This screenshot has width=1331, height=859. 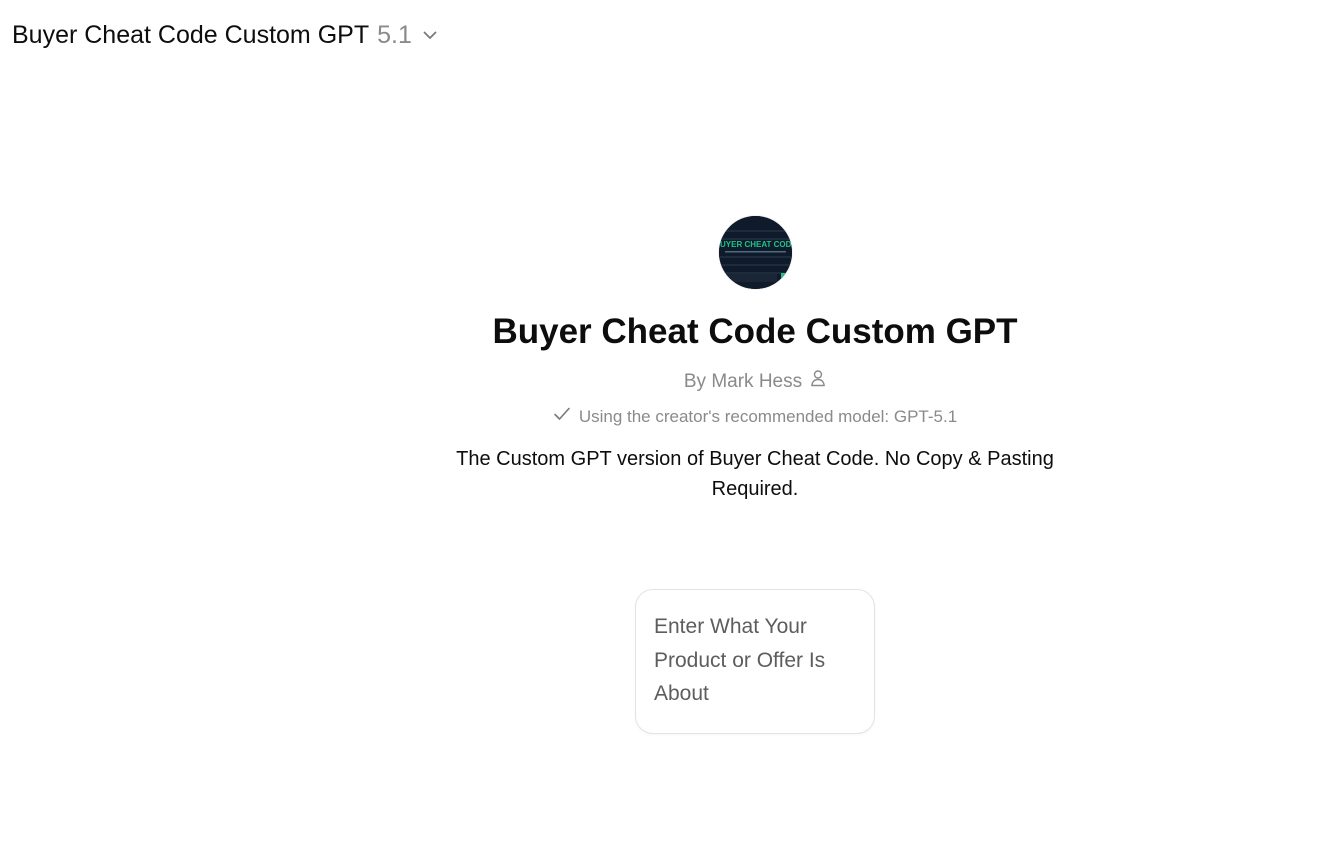 What do you see at coordinates (755, 252) in the screenshot?
I see `gpt-avatar: BUYER CHEAT CODE` at bounding box center [755, 252].